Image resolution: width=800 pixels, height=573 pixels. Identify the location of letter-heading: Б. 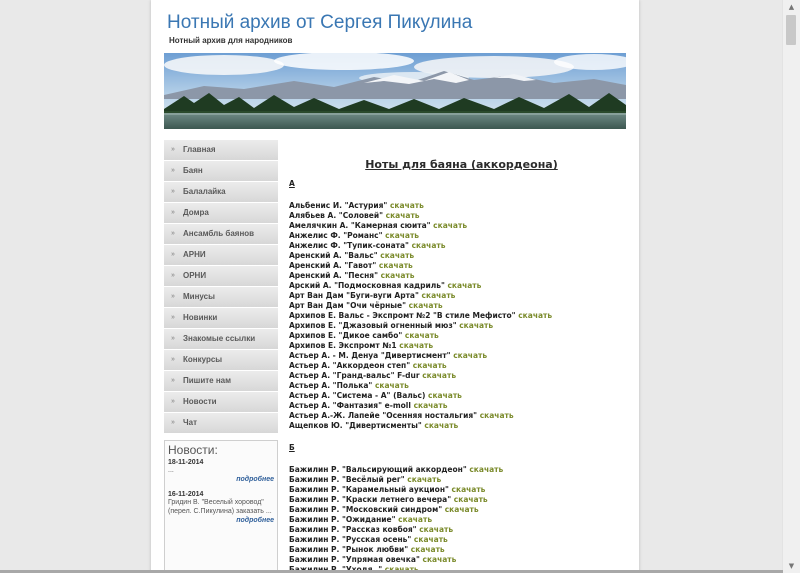
(461, 448).